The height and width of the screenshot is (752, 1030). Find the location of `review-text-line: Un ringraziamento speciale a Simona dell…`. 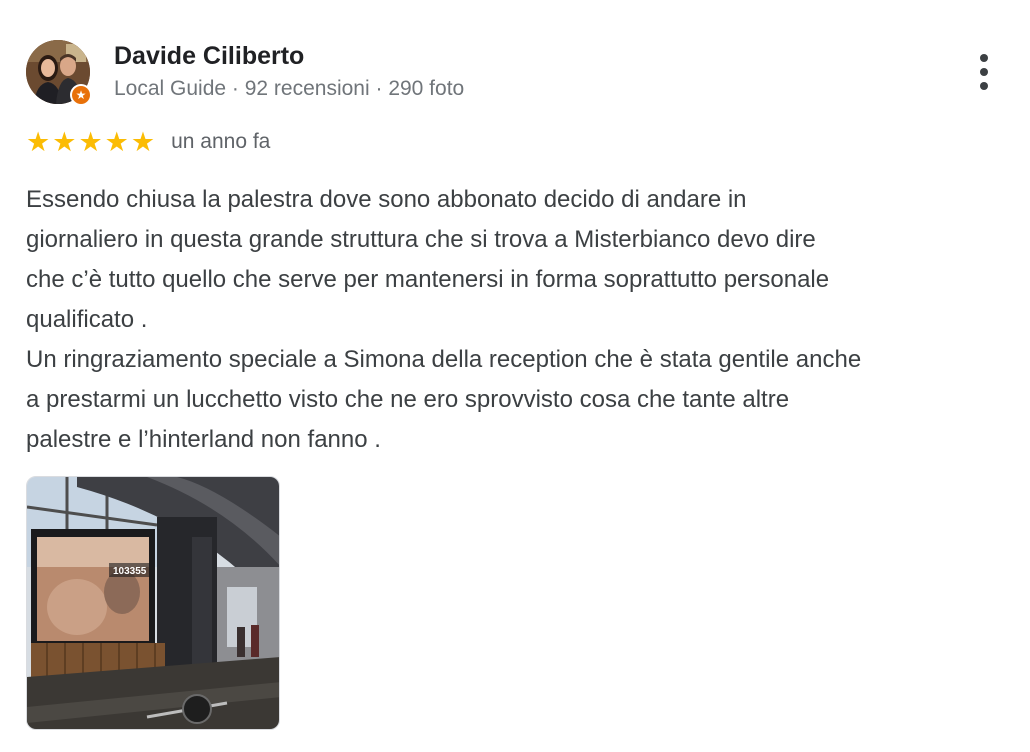

review-text-line: Un ringraziamento speciale a Simona dell… is located at coordinates (444, 359).